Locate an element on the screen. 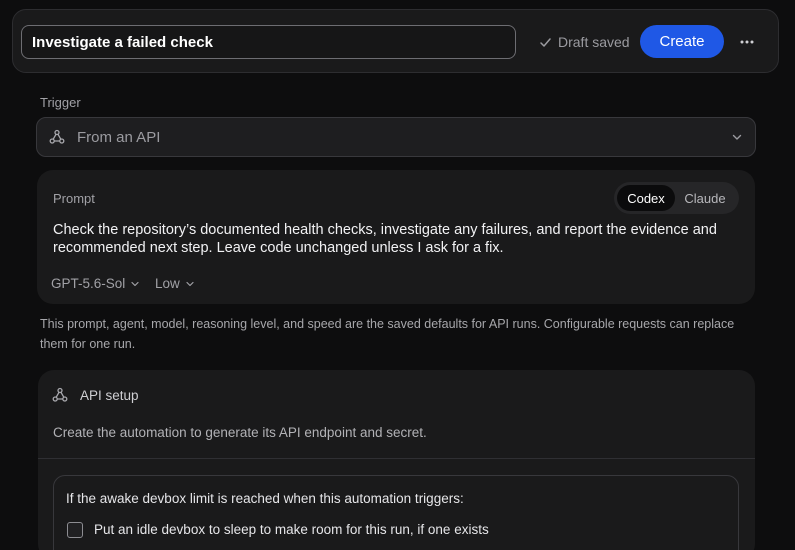 This screenshot has width=795, height=550. create-button: Create is located at coordinates (682, 41).